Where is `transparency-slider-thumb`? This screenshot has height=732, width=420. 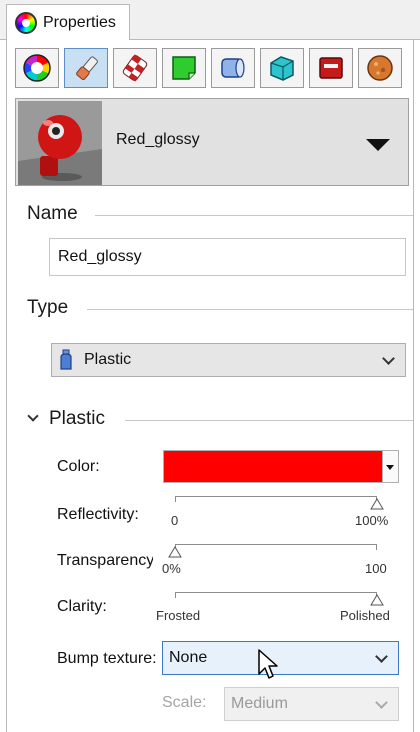
transparency-slider-thumb is located at coordinates (175, 552).